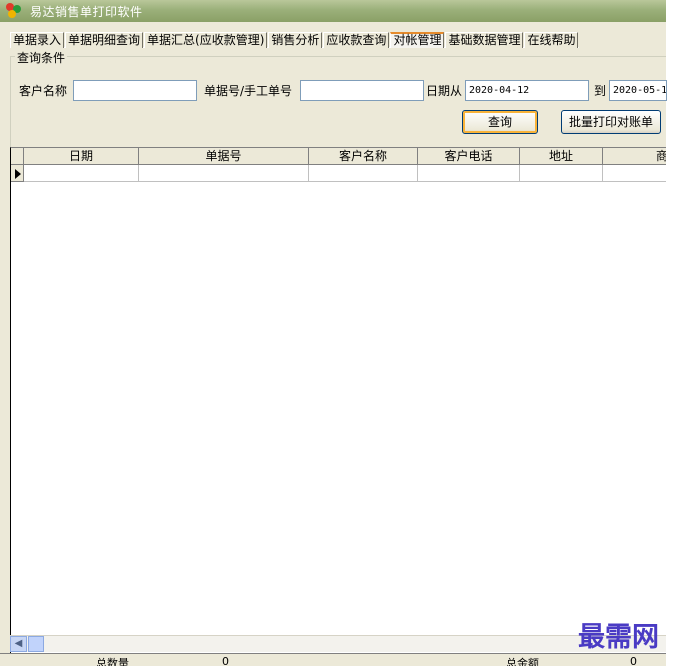 The height and width of the screenshot is (666, 689). Describe the element at coordinates (363, 156) in the screenshot. I see `column-header-customer-name: 客户名称` at that location.